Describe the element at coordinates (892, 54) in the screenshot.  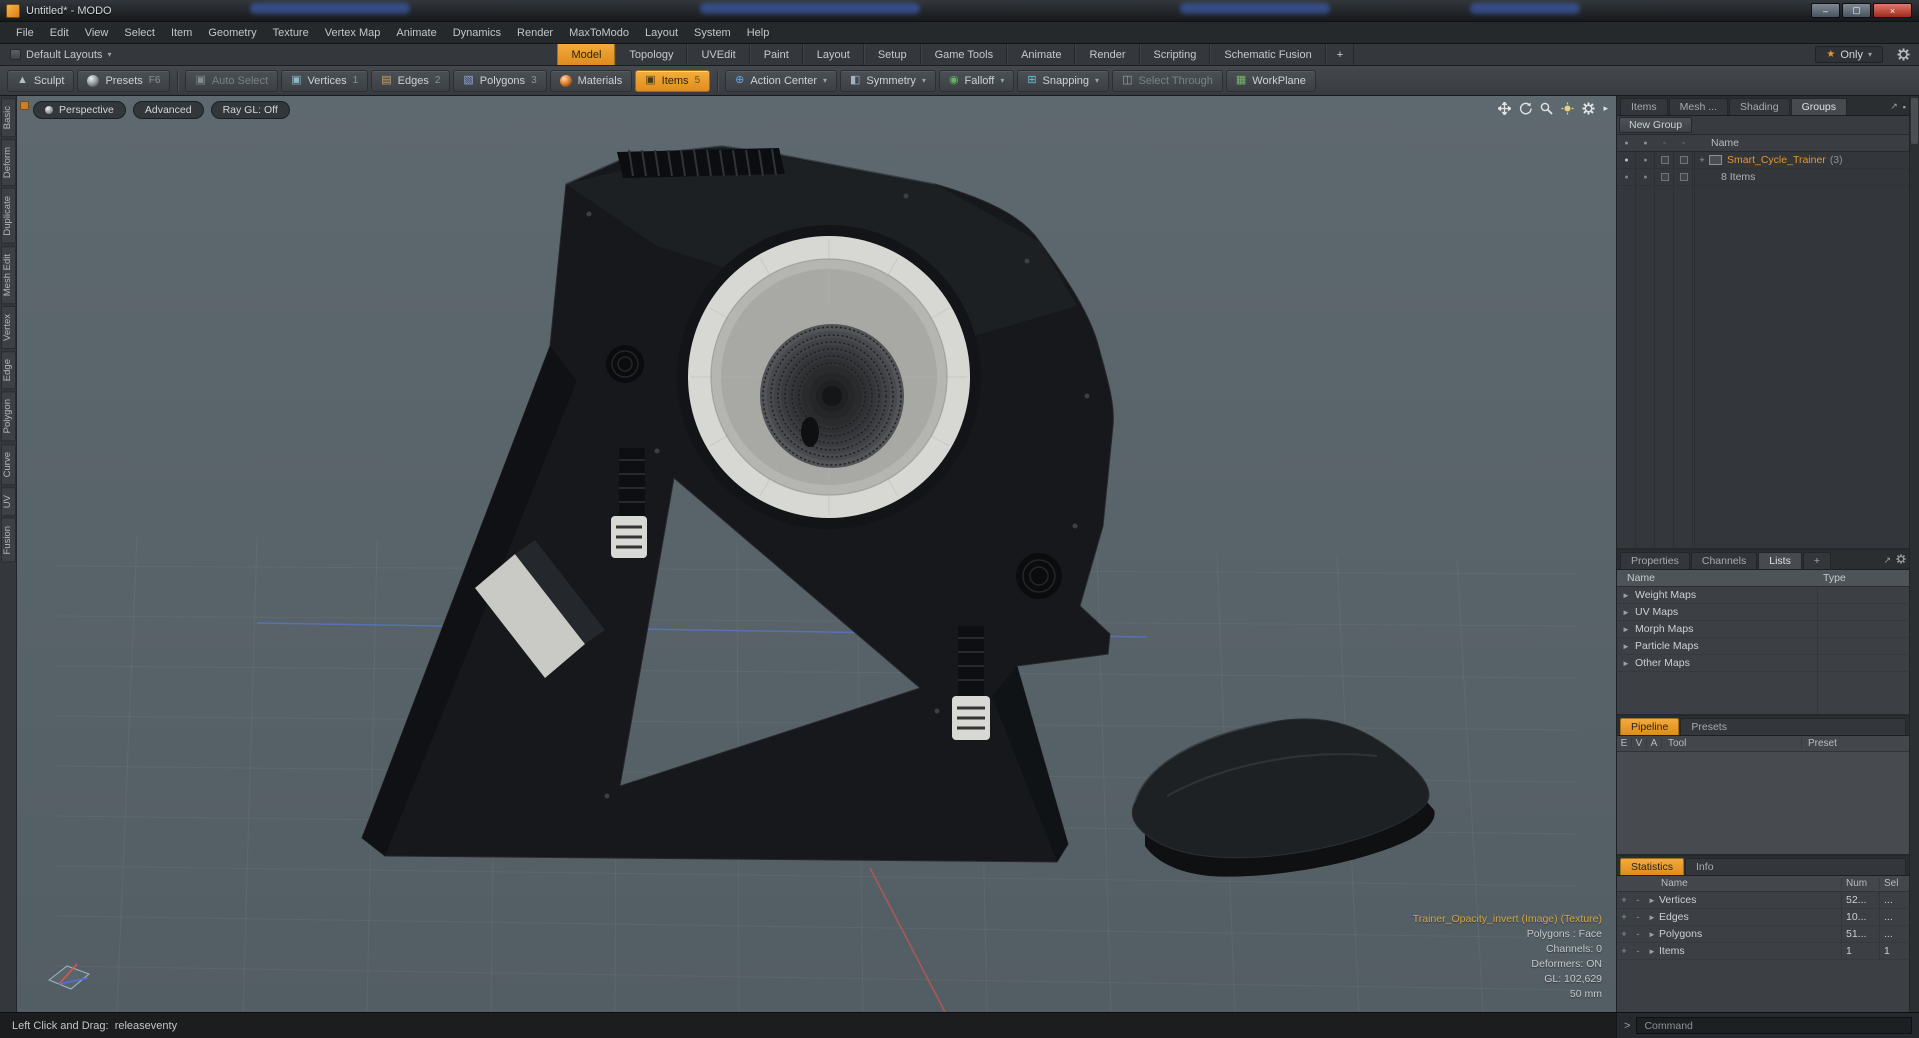
I see `tab-setup: Setup` at that location.